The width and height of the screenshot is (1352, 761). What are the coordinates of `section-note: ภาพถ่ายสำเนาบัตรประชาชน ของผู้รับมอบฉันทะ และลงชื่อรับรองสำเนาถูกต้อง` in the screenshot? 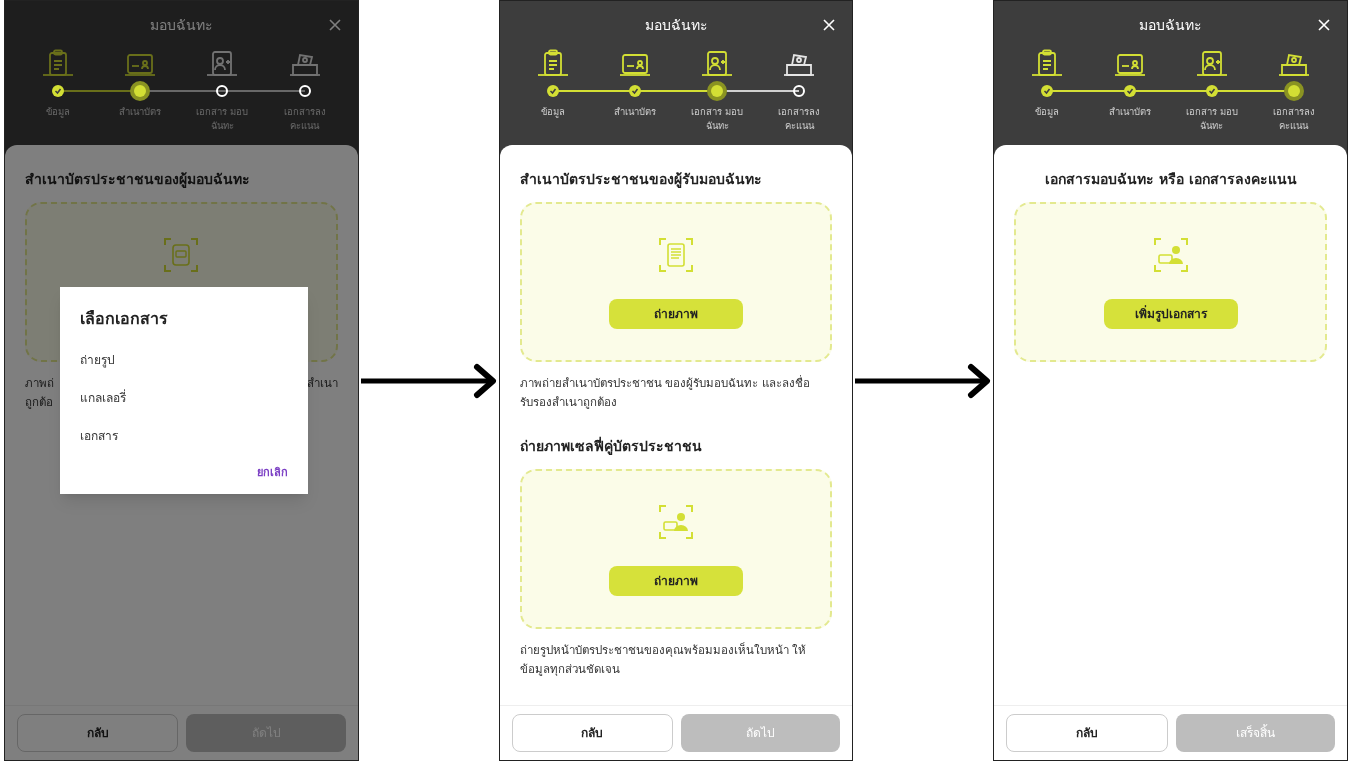 It's located at (665, 392).